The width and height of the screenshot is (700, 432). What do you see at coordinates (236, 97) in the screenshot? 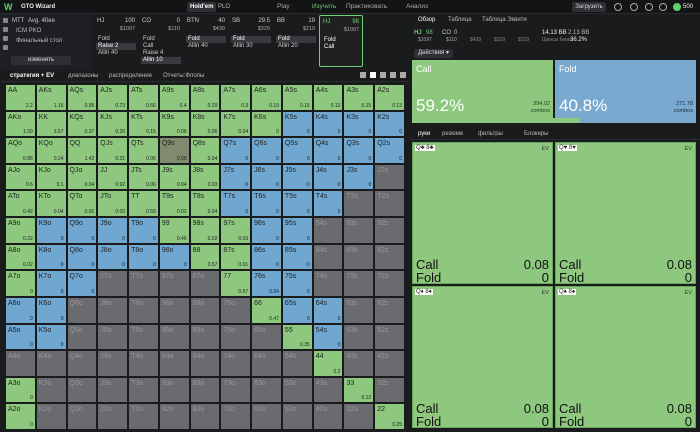
I see `hand-cell-A7s: A7s 0.3` at bounding box center [236, 97].